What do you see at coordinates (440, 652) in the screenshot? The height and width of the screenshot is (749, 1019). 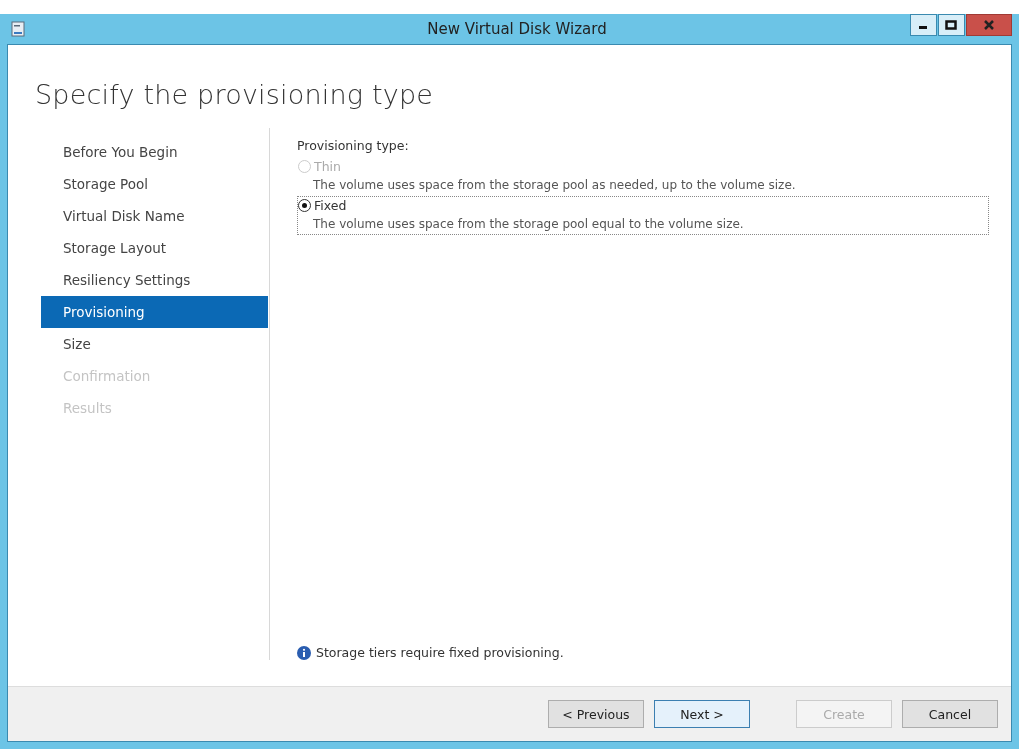 I see `info-message: Storage tiers require fixed provisioning.` at bounding box center [440, 652].